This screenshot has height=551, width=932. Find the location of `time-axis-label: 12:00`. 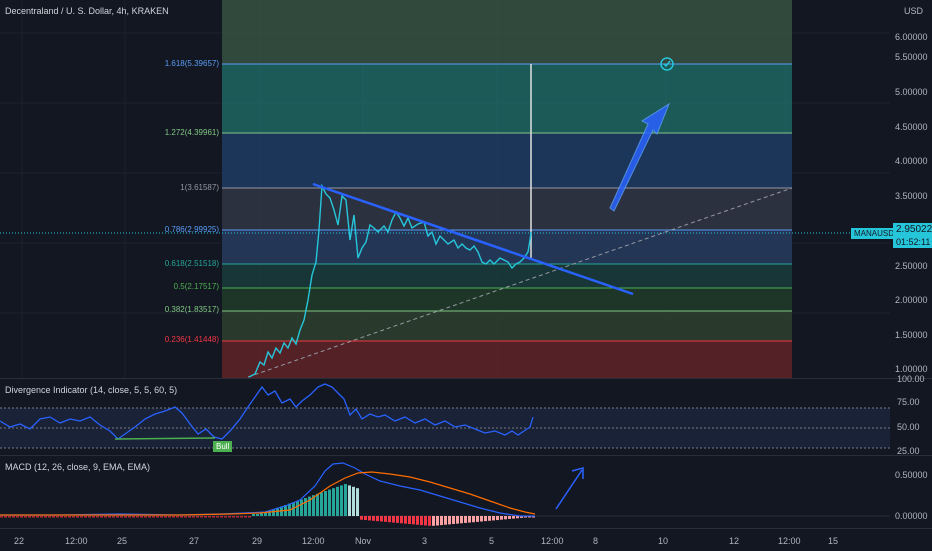

time-axis-label: 12:00 is located at coordinates (789, 541).